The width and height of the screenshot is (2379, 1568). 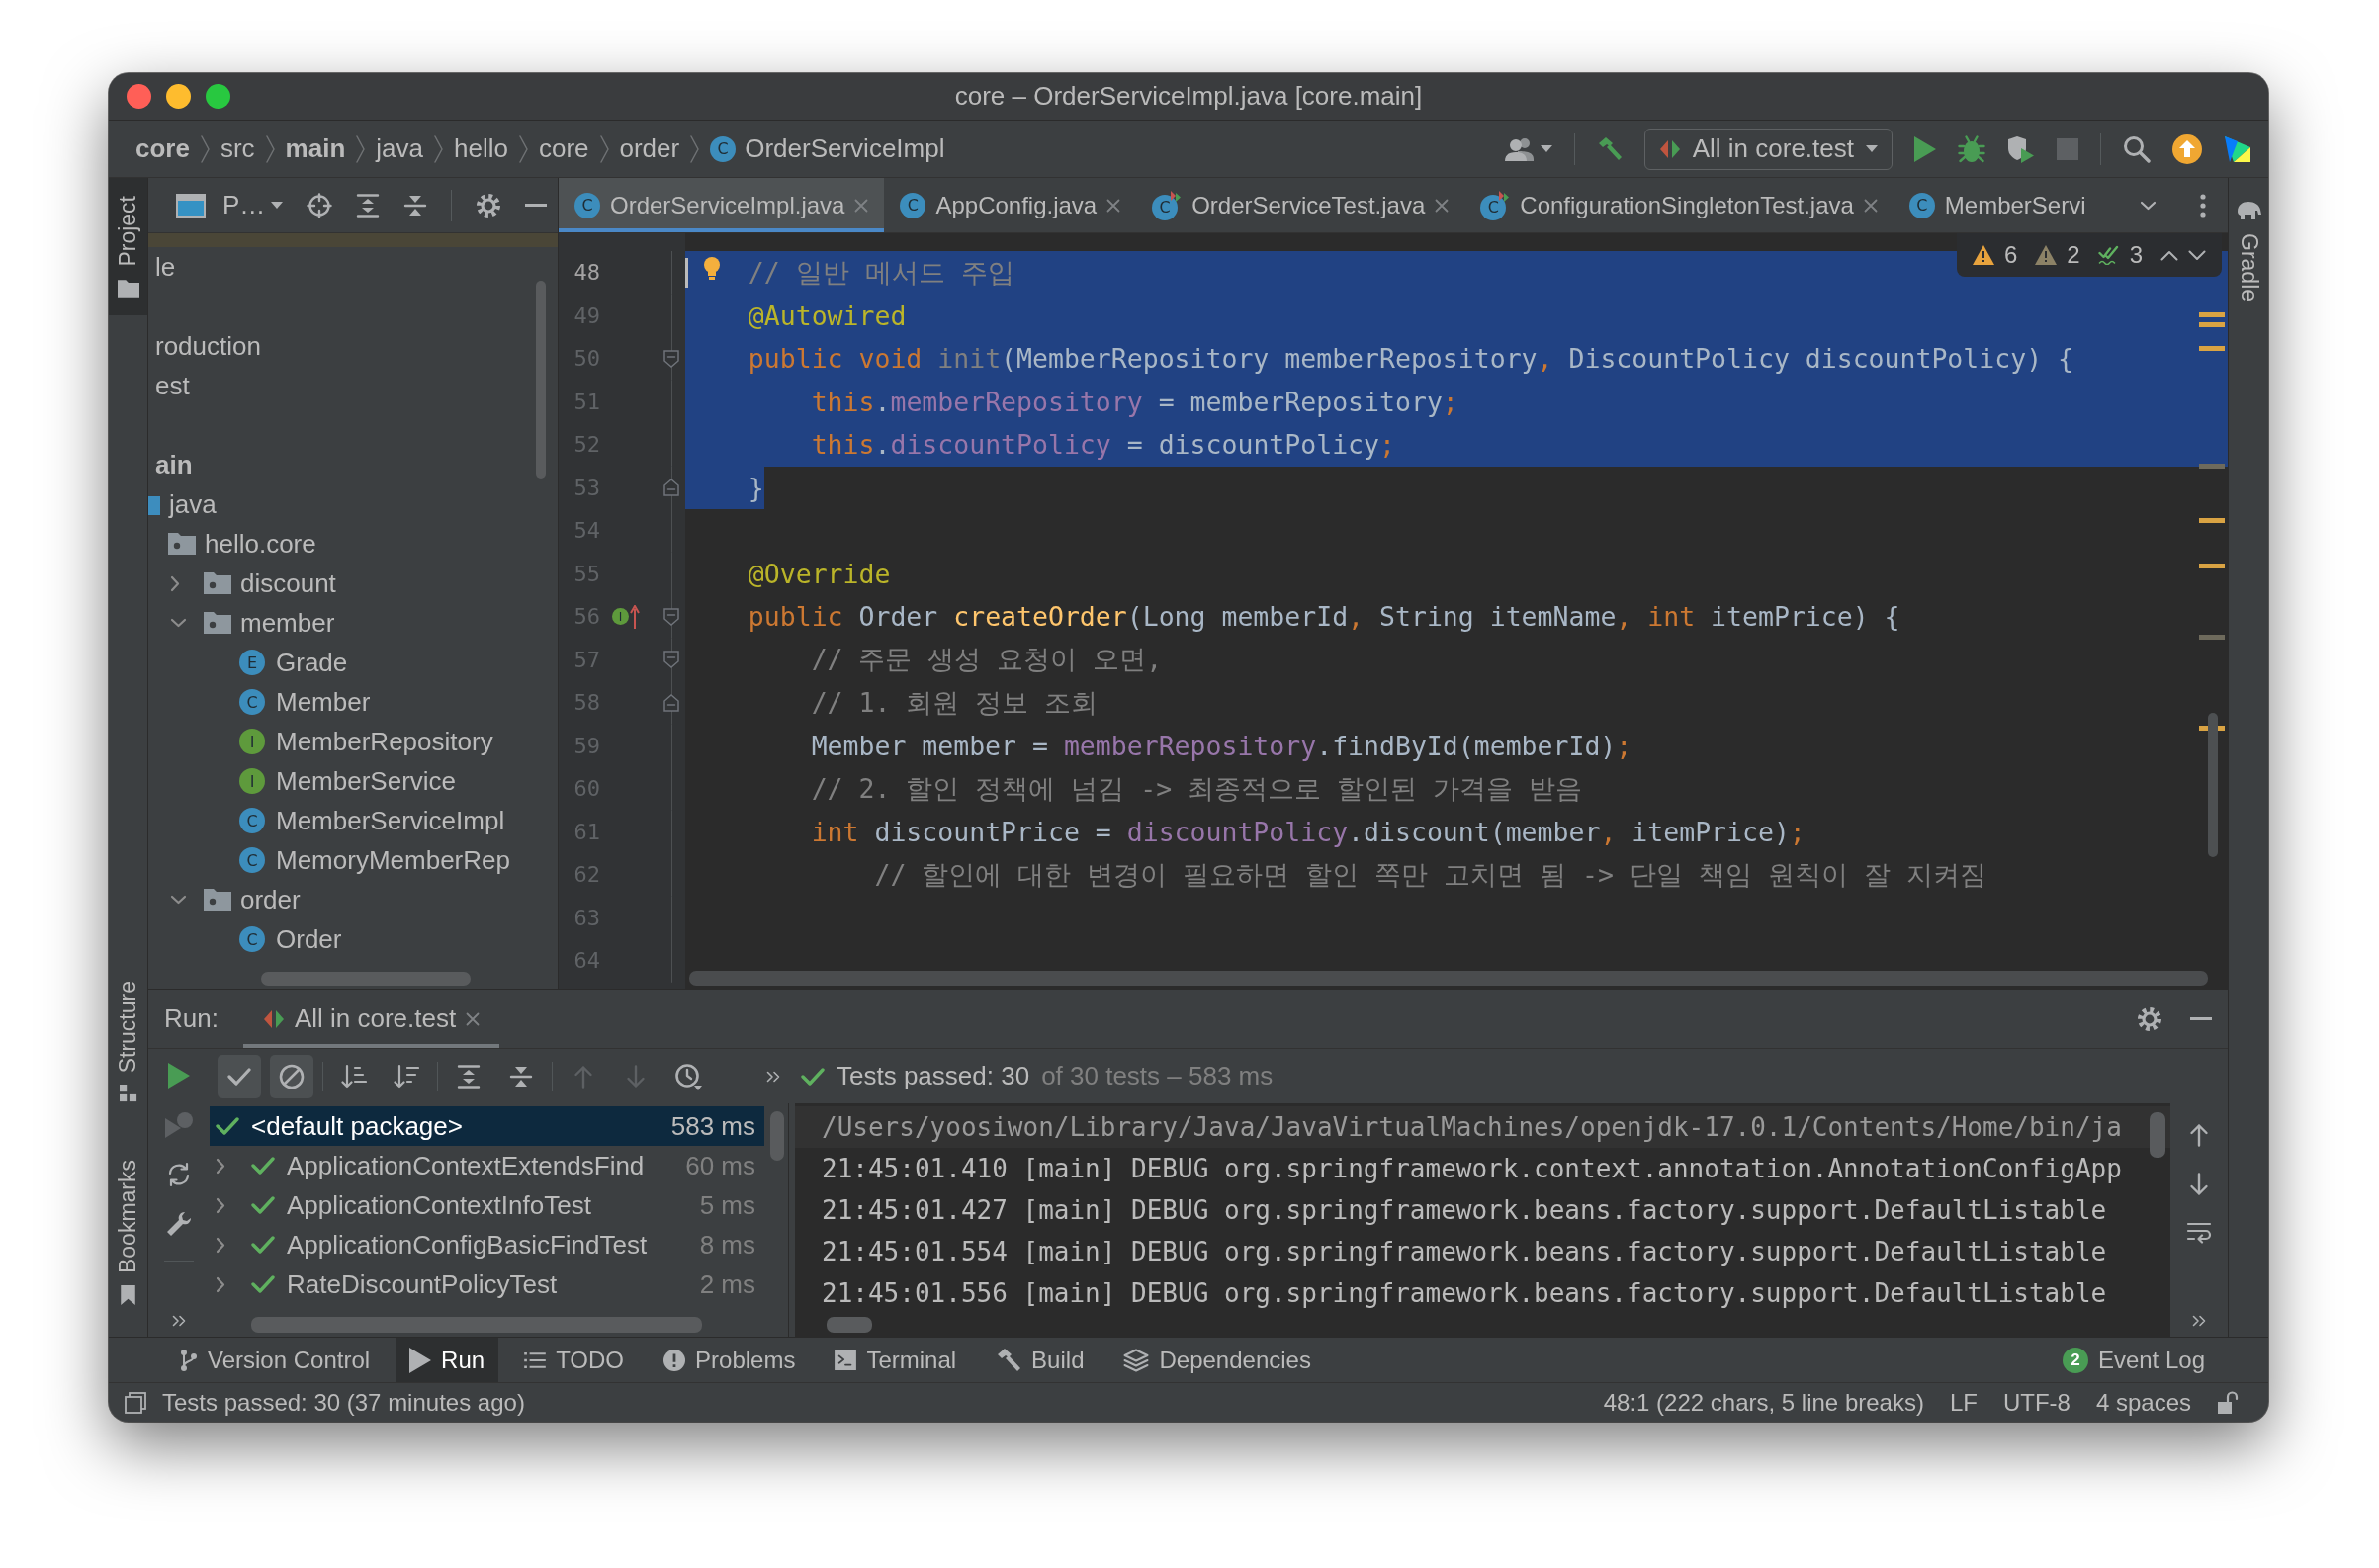 What do you see at coordinates (416, 206) in the screenshot?
I see `collapse-all-icon` at bounding box center [416, 206].